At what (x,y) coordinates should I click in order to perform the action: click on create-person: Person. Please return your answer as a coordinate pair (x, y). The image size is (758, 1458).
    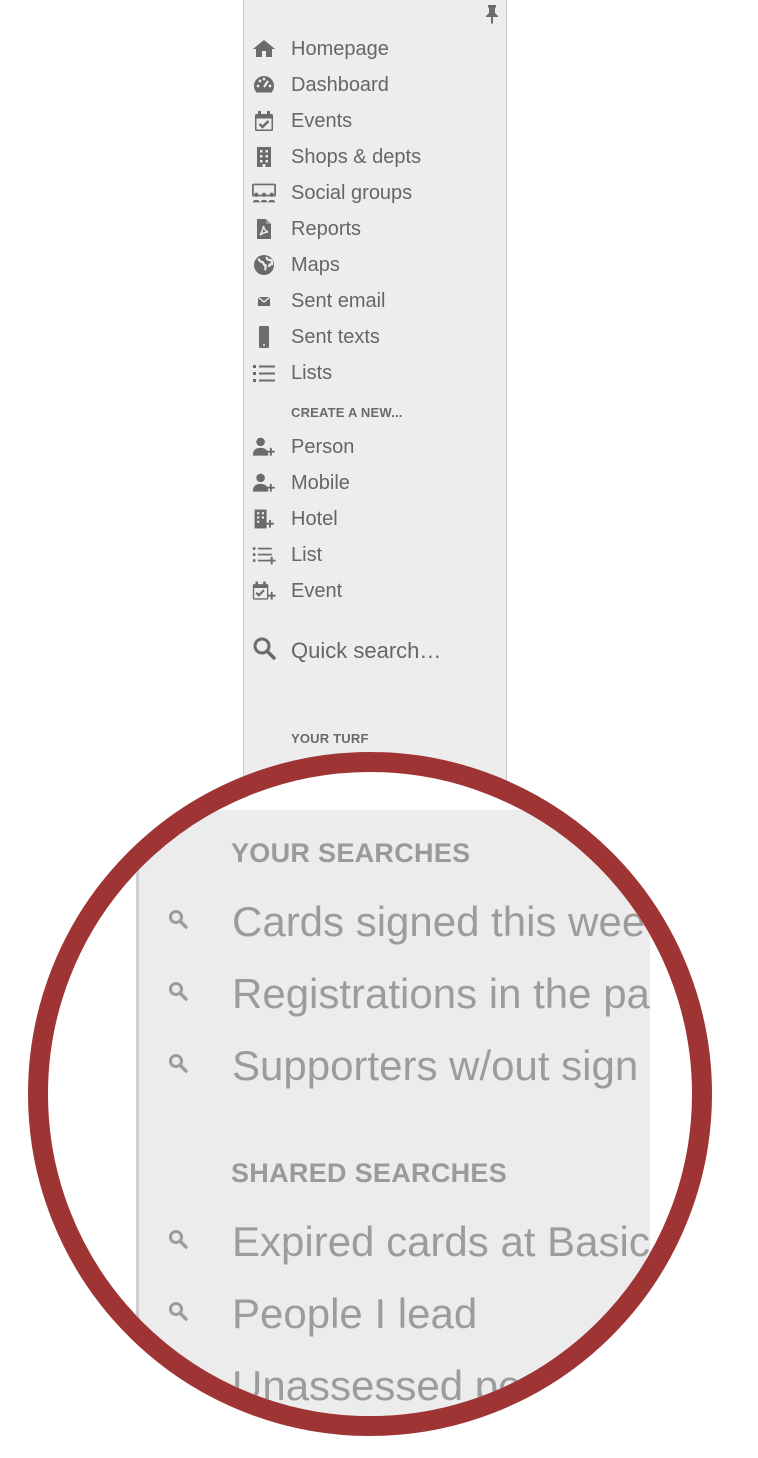
    Looking at the image, I should click on (375, 447).